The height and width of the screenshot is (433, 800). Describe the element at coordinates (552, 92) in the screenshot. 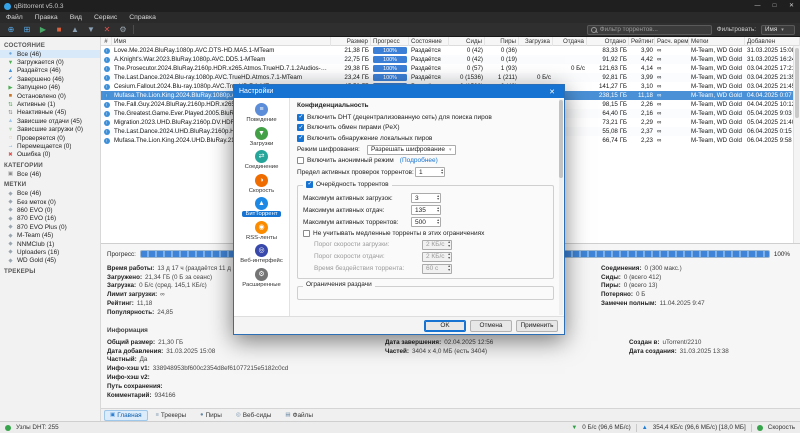

I see `dialog-close-button: ✕` at that location.